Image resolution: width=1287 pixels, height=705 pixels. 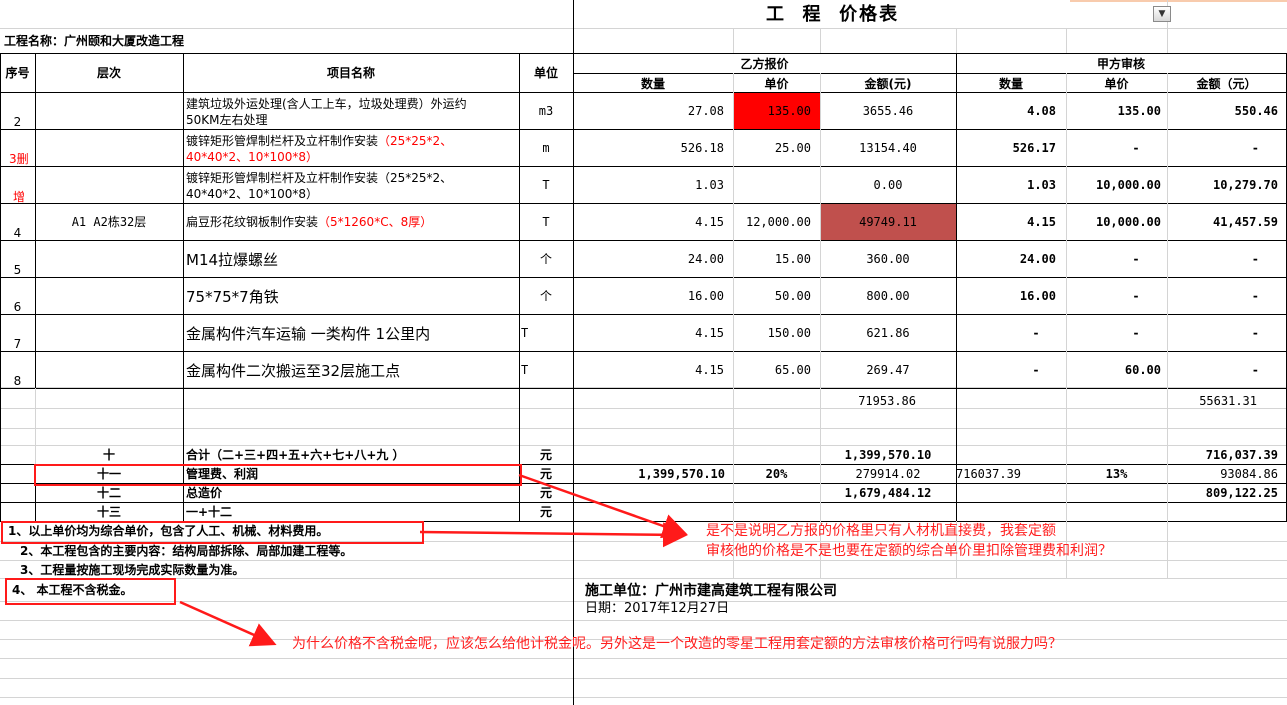 I want to click on chevron-down-icon: ▼, so click(x=1162, y=14).